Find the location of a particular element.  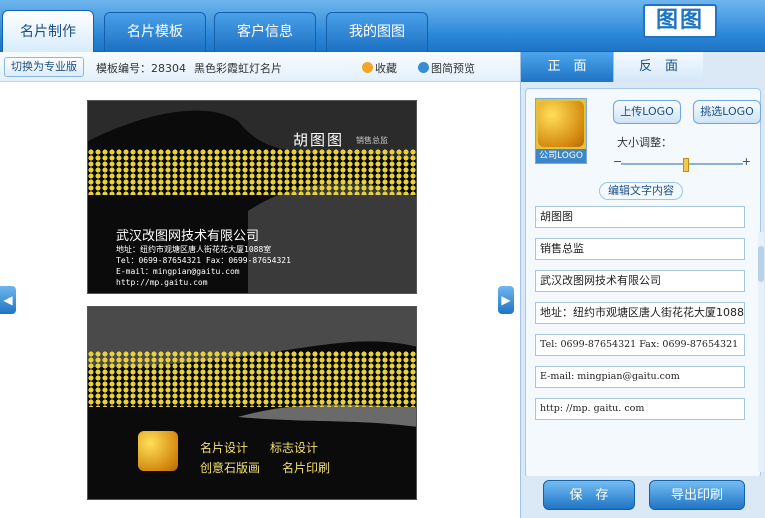

slider-track is located at coordinates (682, 164).